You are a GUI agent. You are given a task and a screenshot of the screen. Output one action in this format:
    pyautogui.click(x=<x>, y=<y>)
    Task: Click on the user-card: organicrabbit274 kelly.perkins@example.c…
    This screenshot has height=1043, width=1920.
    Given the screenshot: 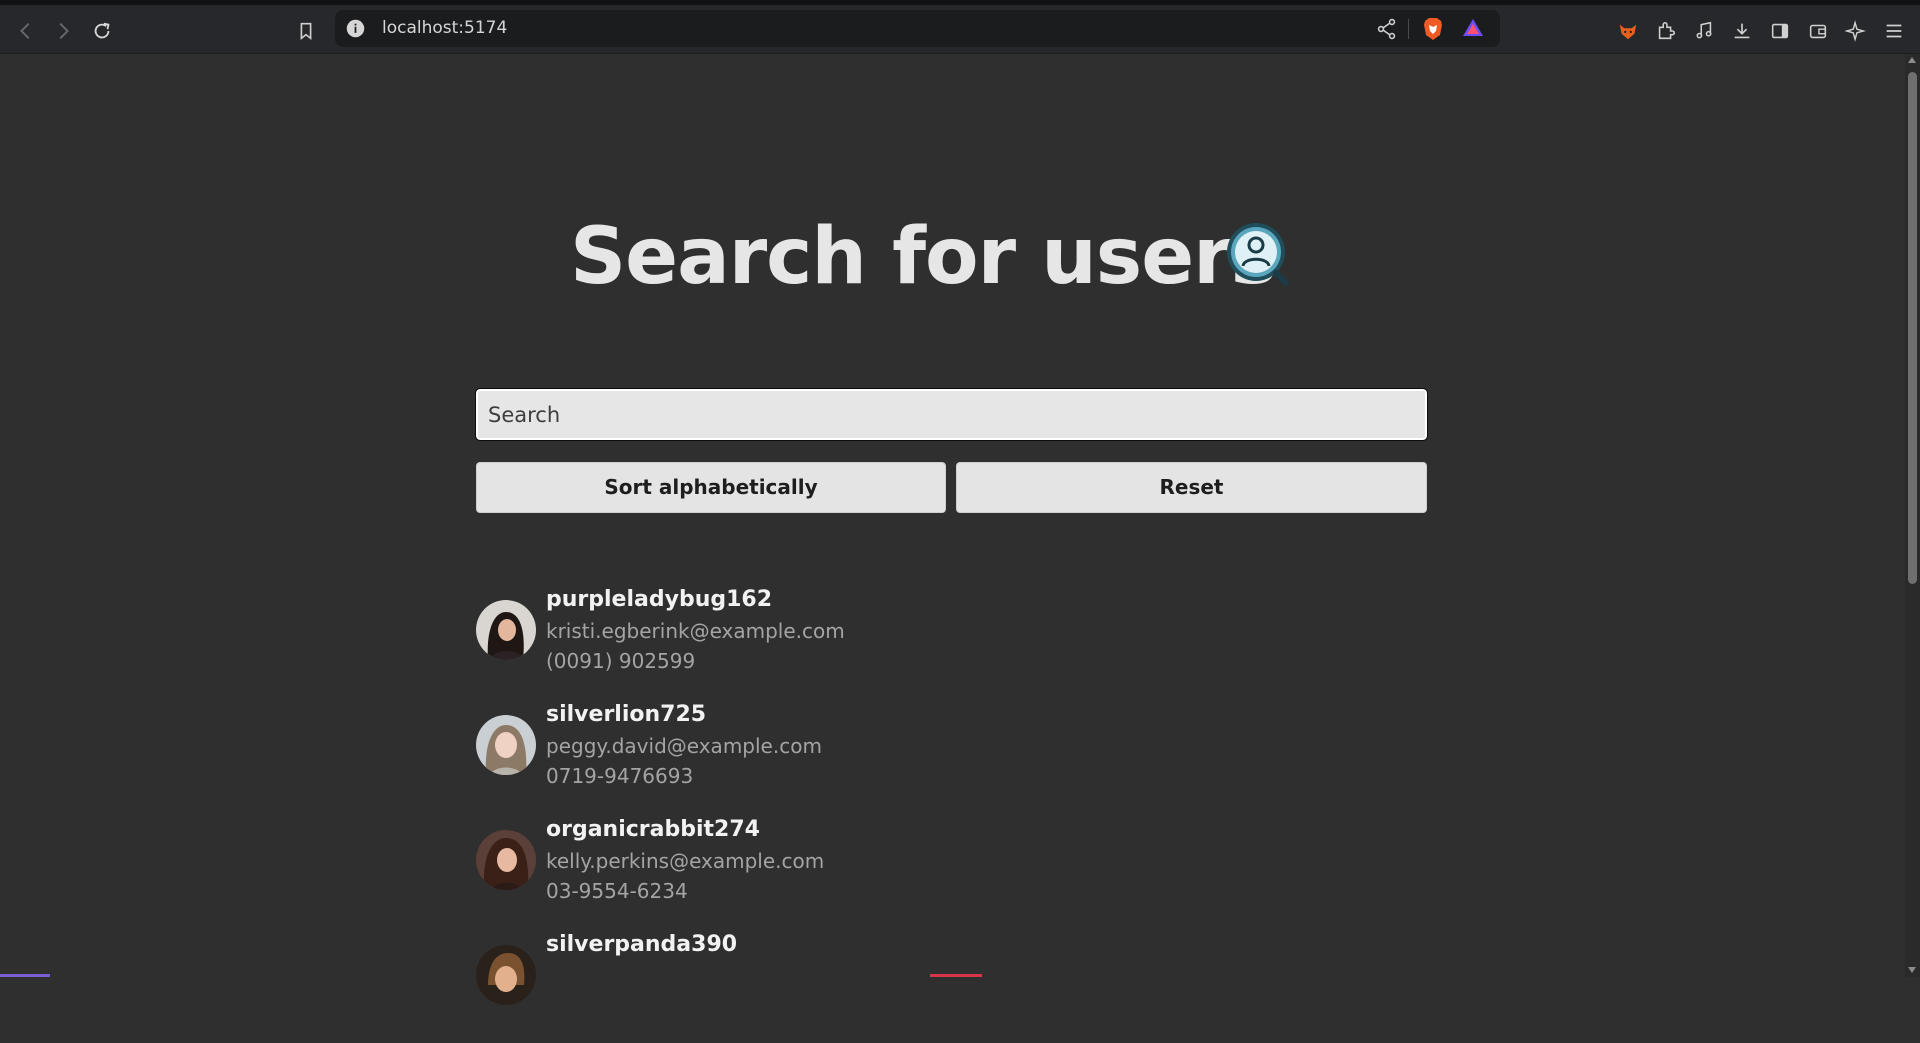 What is the action you would take?
    pyautogui.click(x=826, y=870)
    